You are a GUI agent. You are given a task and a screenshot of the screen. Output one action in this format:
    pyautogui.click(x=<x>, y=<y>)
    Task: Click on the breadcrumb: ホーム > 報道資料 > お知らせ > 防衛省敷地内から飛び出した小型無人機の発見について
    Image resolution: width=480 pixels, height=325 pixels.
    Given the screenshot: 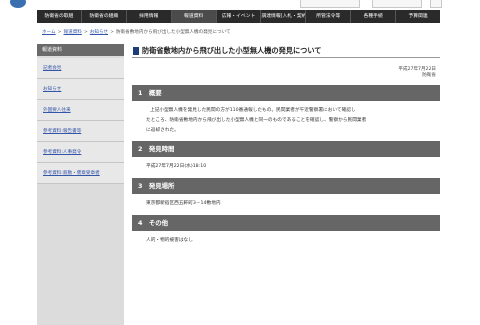 What is the action you would take?
    pyautogui.click(x=136, y=32)
    